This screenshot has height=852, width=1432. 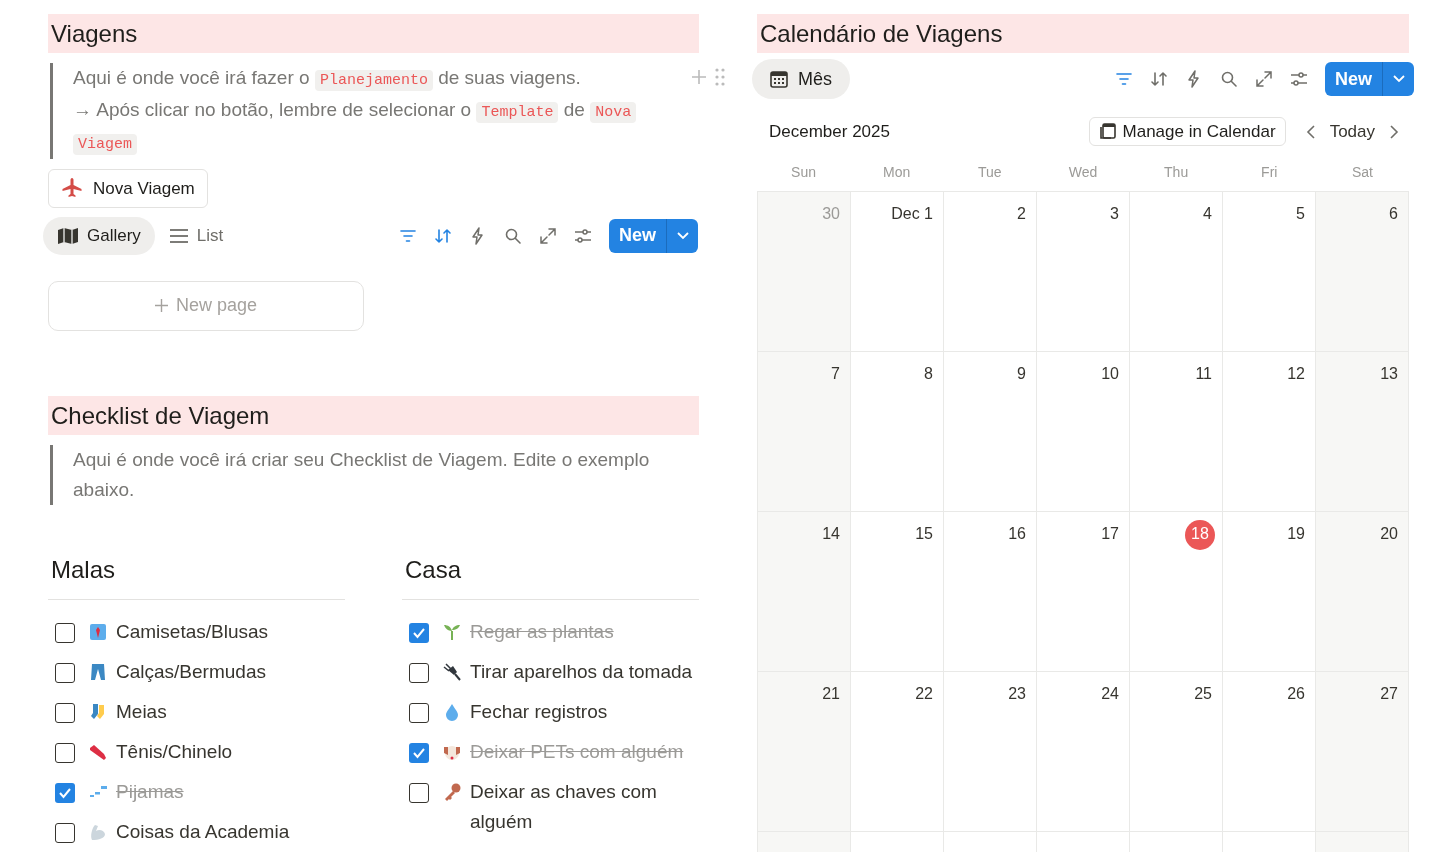 I want to click on day-number: 7, so click(x=835, y=374).